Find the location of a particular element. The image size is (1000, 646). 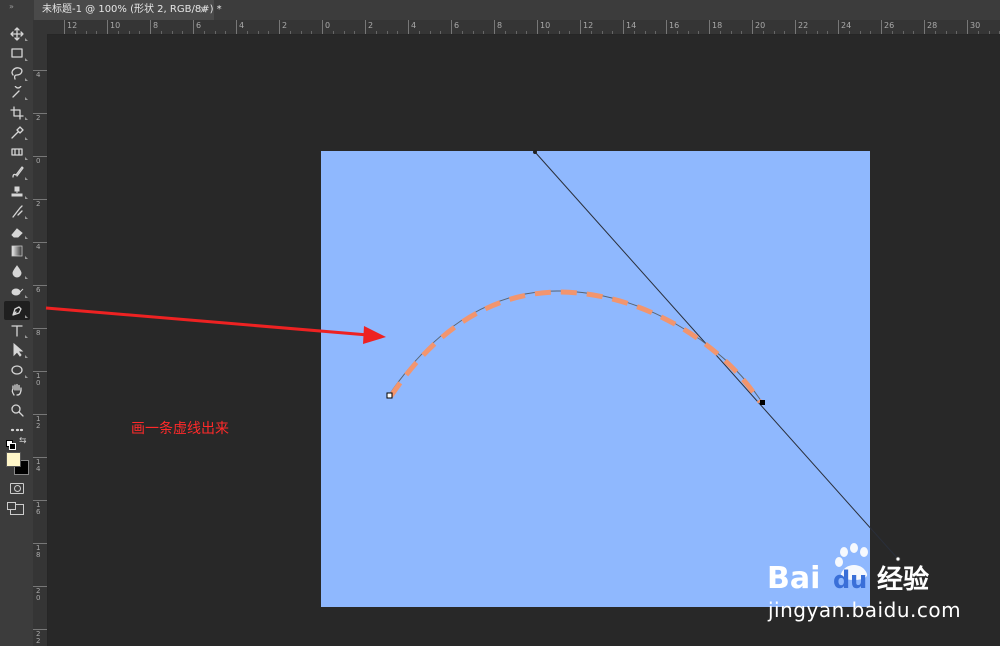

horizontal-ruler: 12 10 8 6 4 2 0 2 4 6 8 10 12 14 16 18 20 22 24 26 28 30 is located at coordinates (516, 27).